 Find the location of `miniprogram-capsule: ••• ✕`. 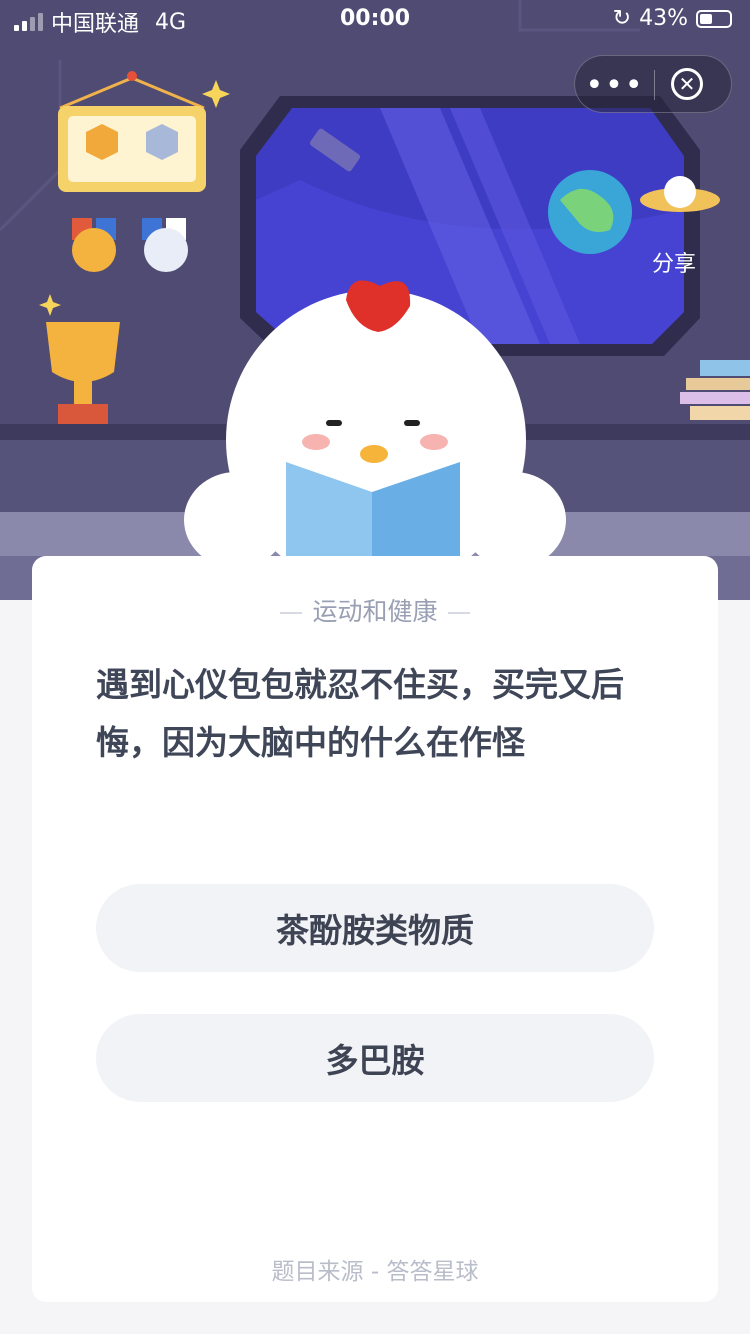

miniprogram-capsule: ••• ✕ is located at coordinates (653, 84).